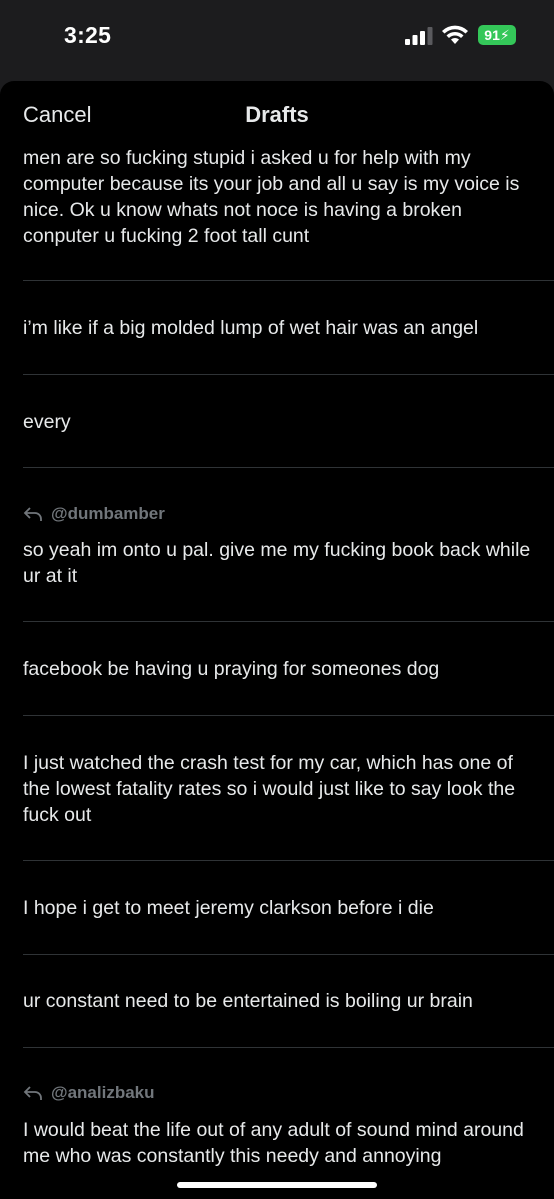 The image size is (554, 1199). Describe the element at coordinates (277, 422) in the screenshot. I see `draft-item: every` at that location.